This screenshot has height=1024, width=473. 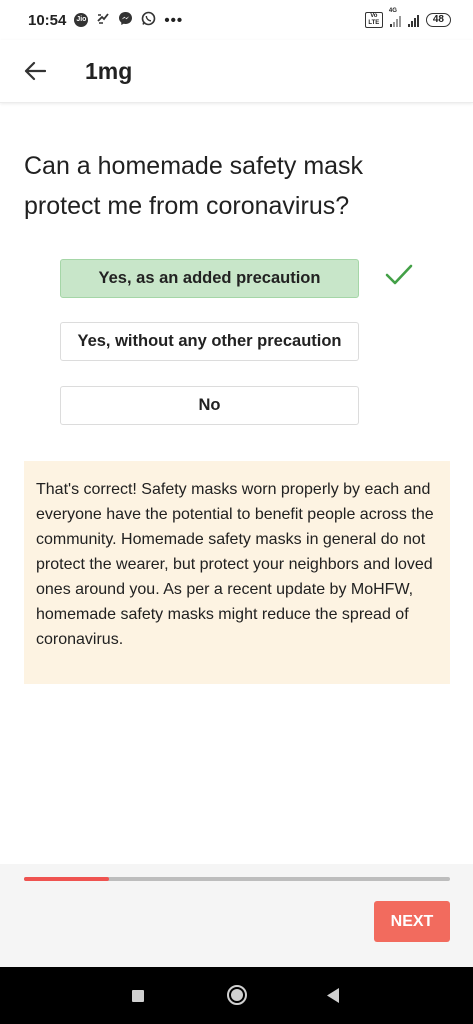 What do you see at coordinates (47, 20) in the screenshot?
I see `status-time: 10:54` at bounding box center [47, 20].